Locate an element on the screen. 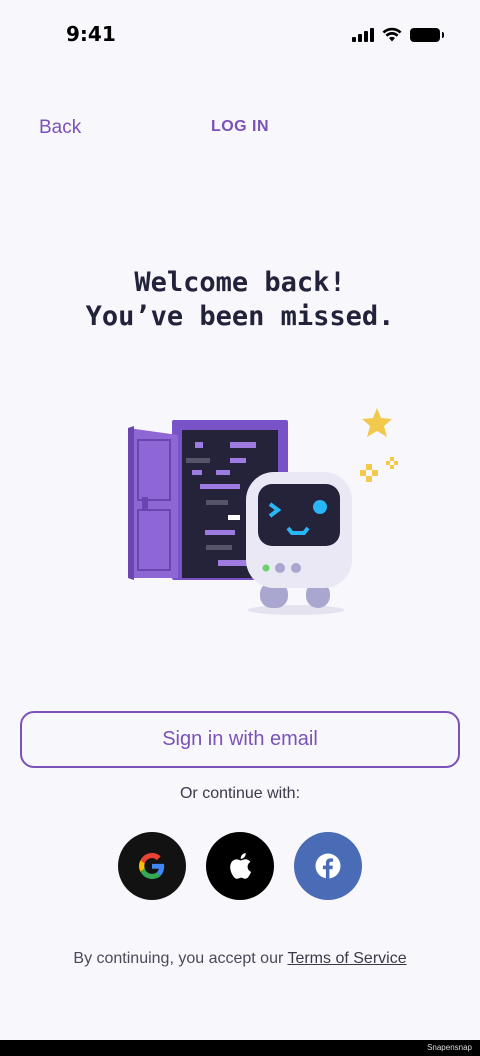 The height and width of the screenshot is (1056, 480). facebook-icon is located at coordinates (328, 866).